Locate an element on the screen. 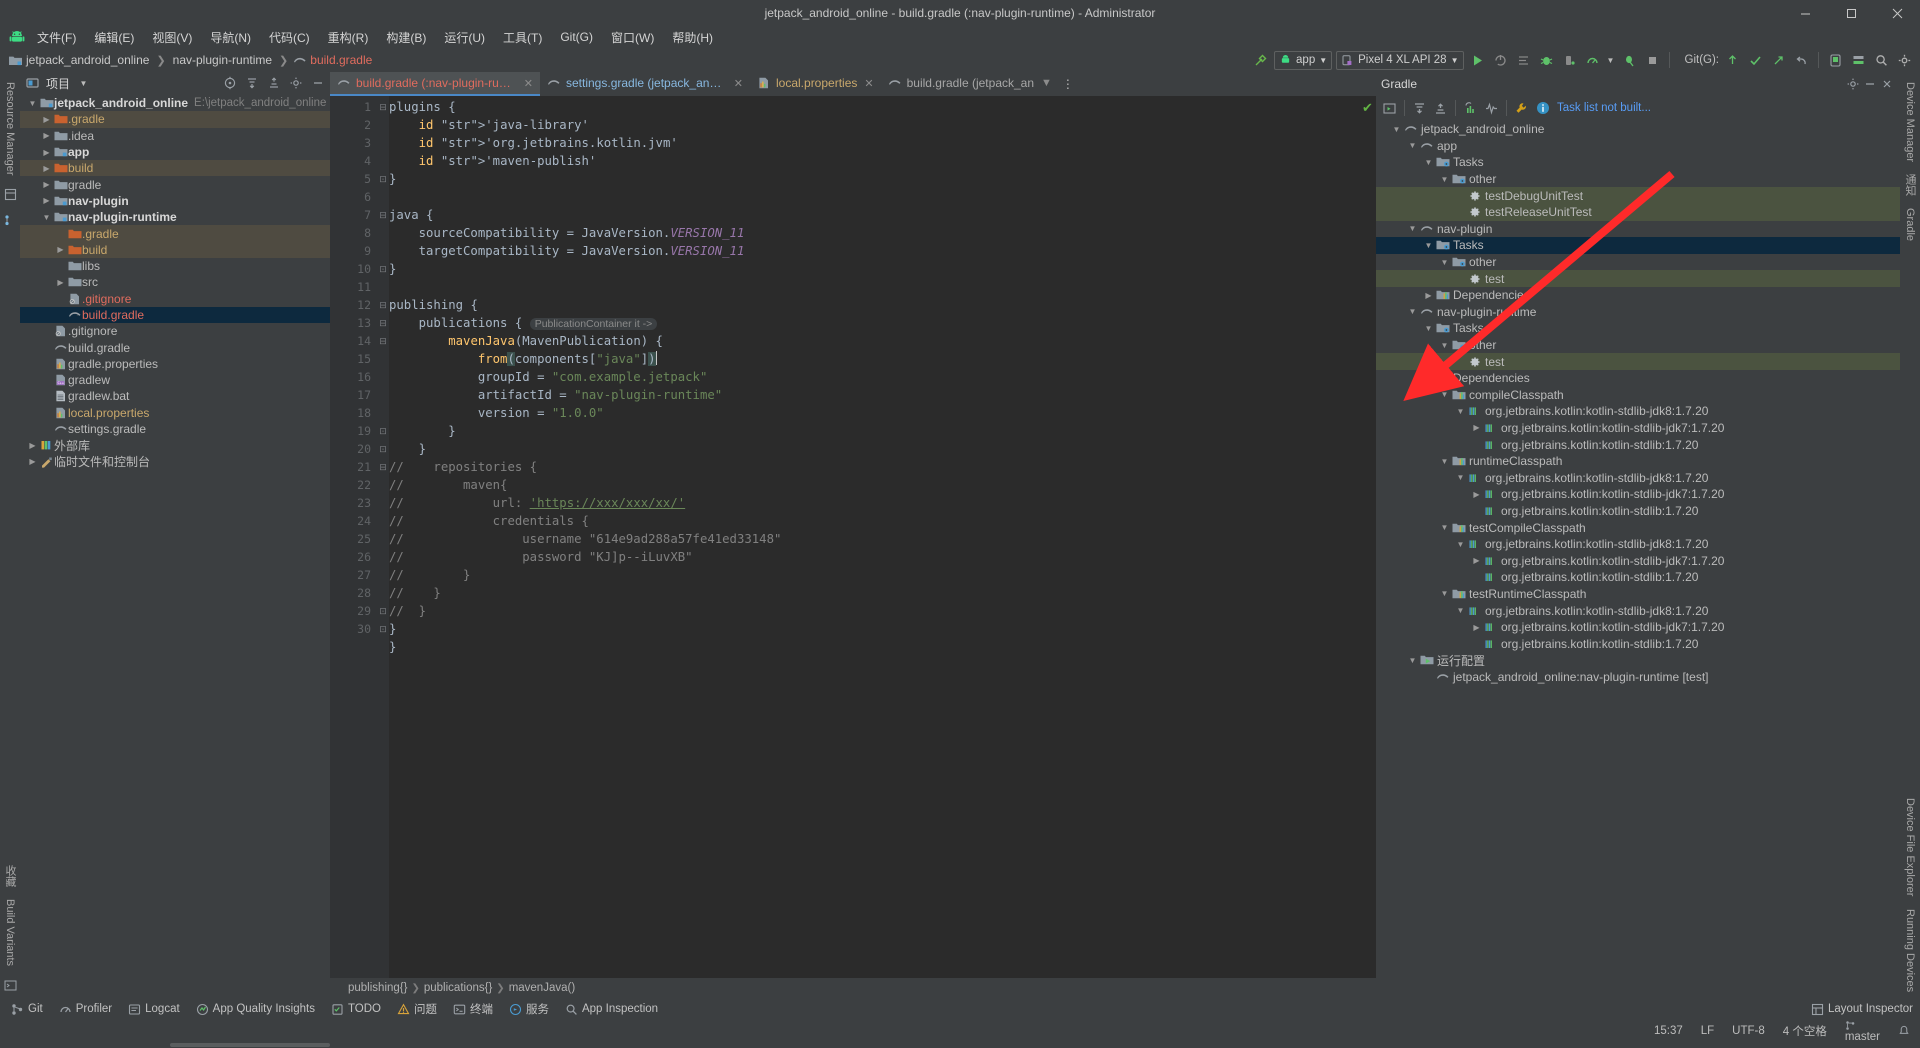  bottom-tab-terminal: 终端 is located at coordinates (473, 1009).